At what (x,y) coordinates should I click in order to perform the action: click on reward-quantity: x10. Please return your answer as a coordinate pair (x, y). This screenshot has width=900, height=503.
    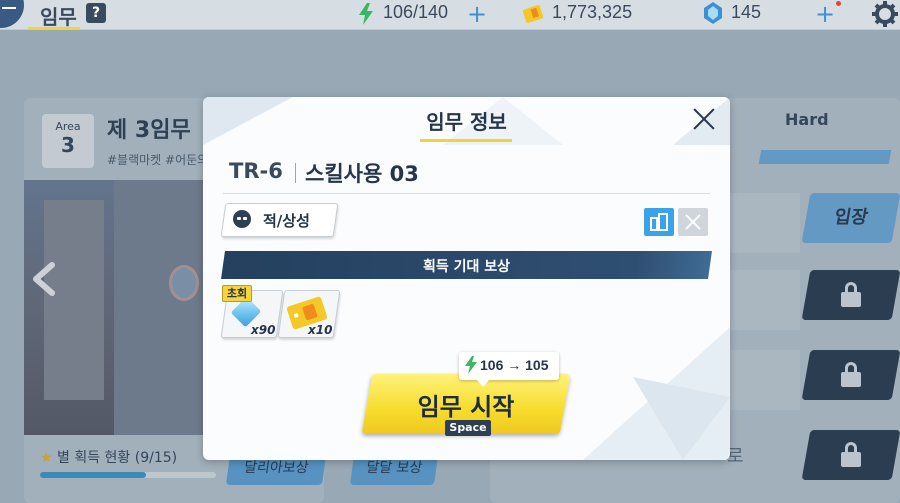
    Looking at the image, I should click on (320, 330).